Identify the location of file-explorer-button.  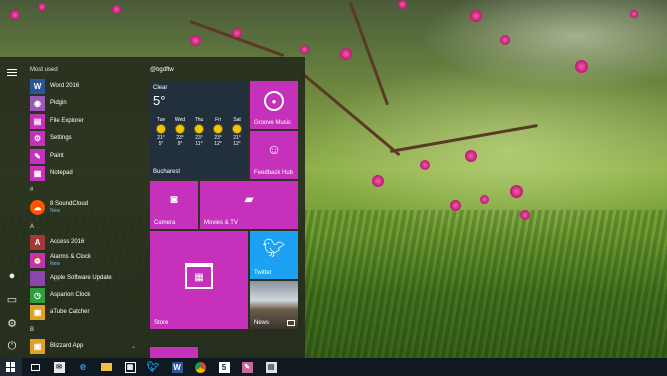
(106, 367).